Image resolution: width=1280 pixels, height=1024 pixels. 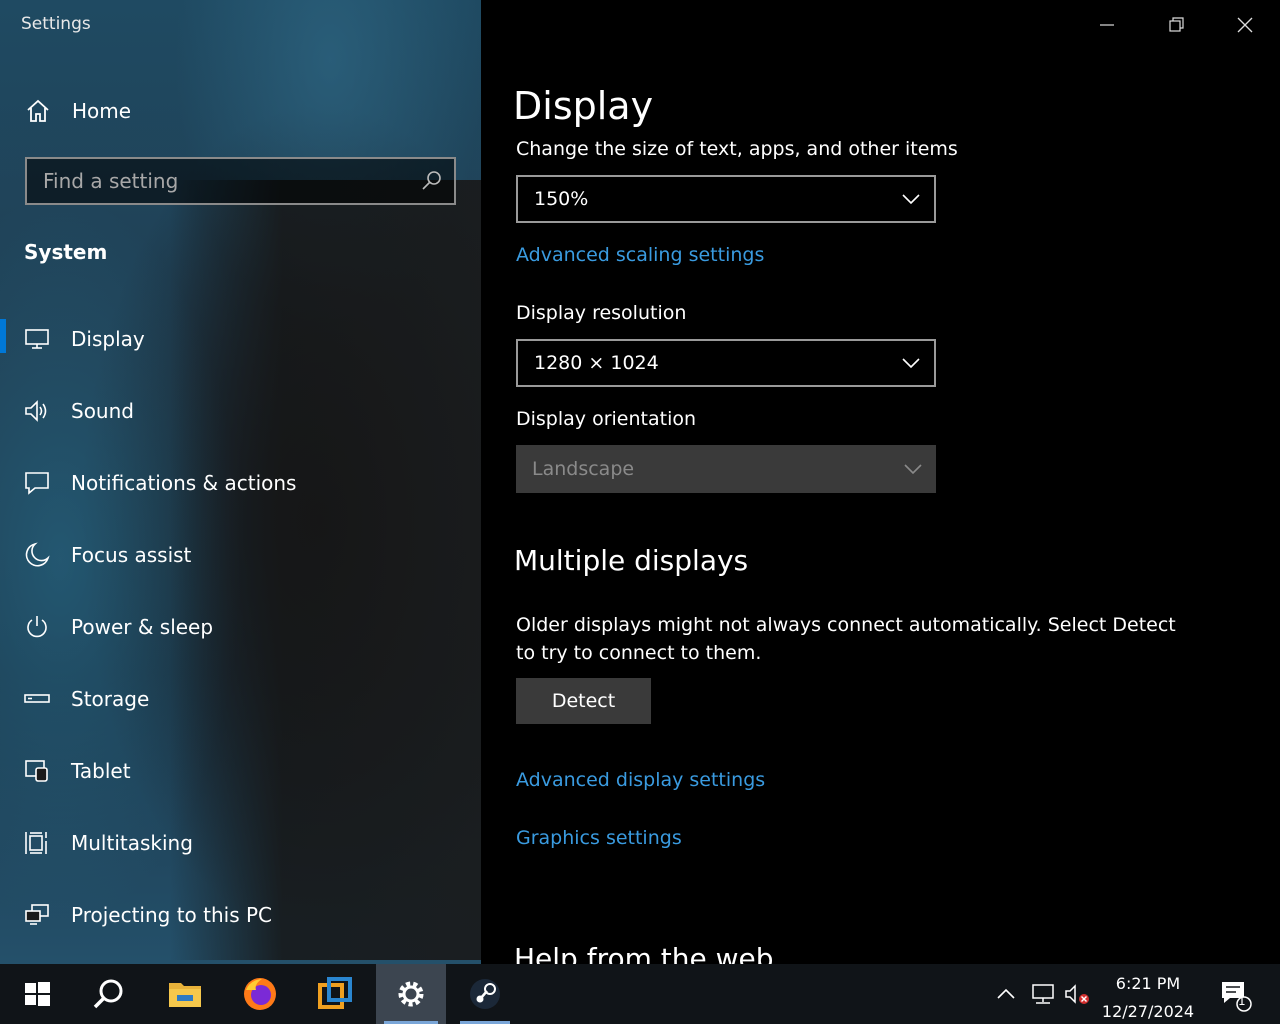 What do you see at coordinates (606, 419) in the screenshot?
I see `orientation-label: Display orientation` at bounding box center [606, 419].